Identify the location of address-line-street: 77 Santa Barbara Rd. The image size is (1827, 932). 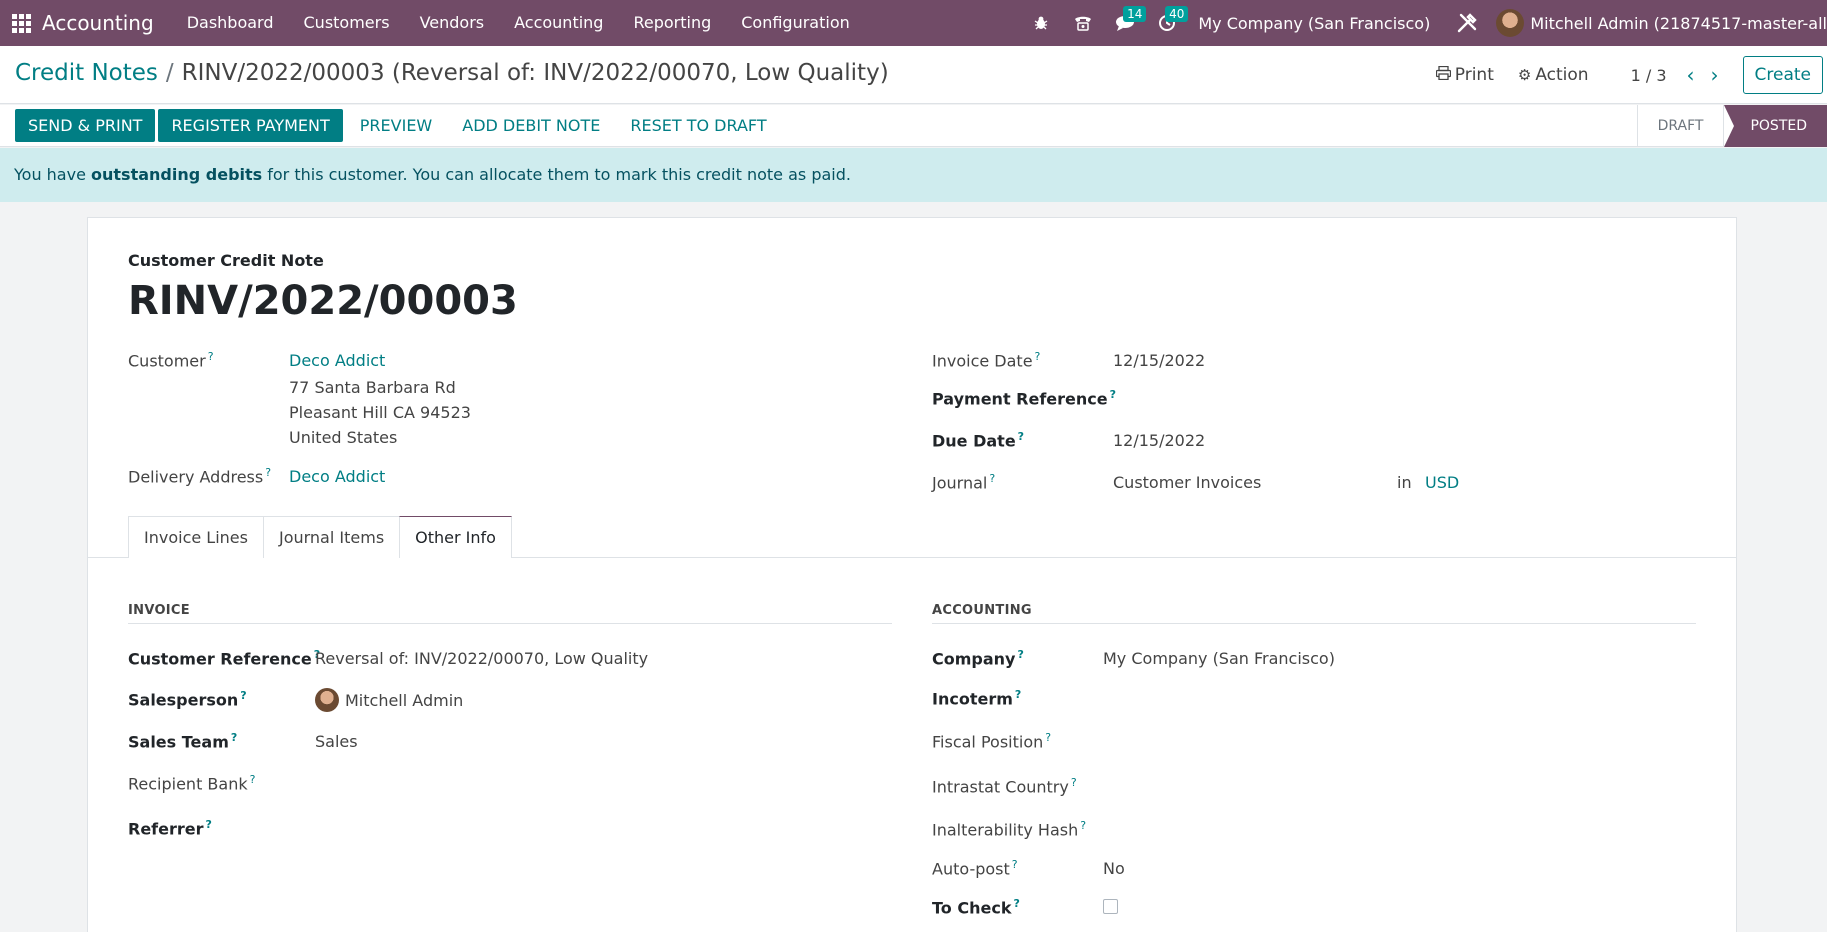
(372, 387).